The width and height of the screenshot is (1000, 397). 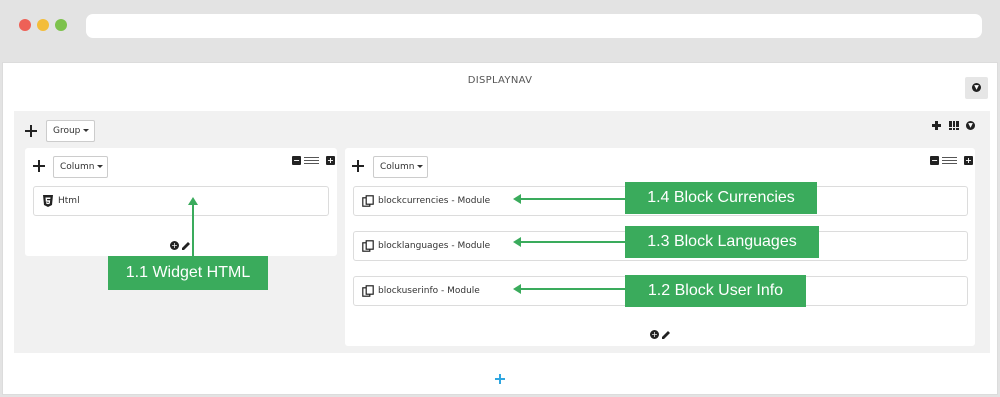 I want to click on browser-chrome, so click(x=500, y=26).